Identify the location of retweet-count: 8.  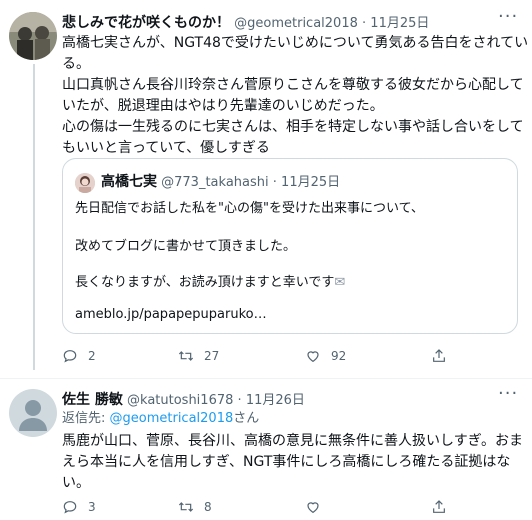
(208, 507).